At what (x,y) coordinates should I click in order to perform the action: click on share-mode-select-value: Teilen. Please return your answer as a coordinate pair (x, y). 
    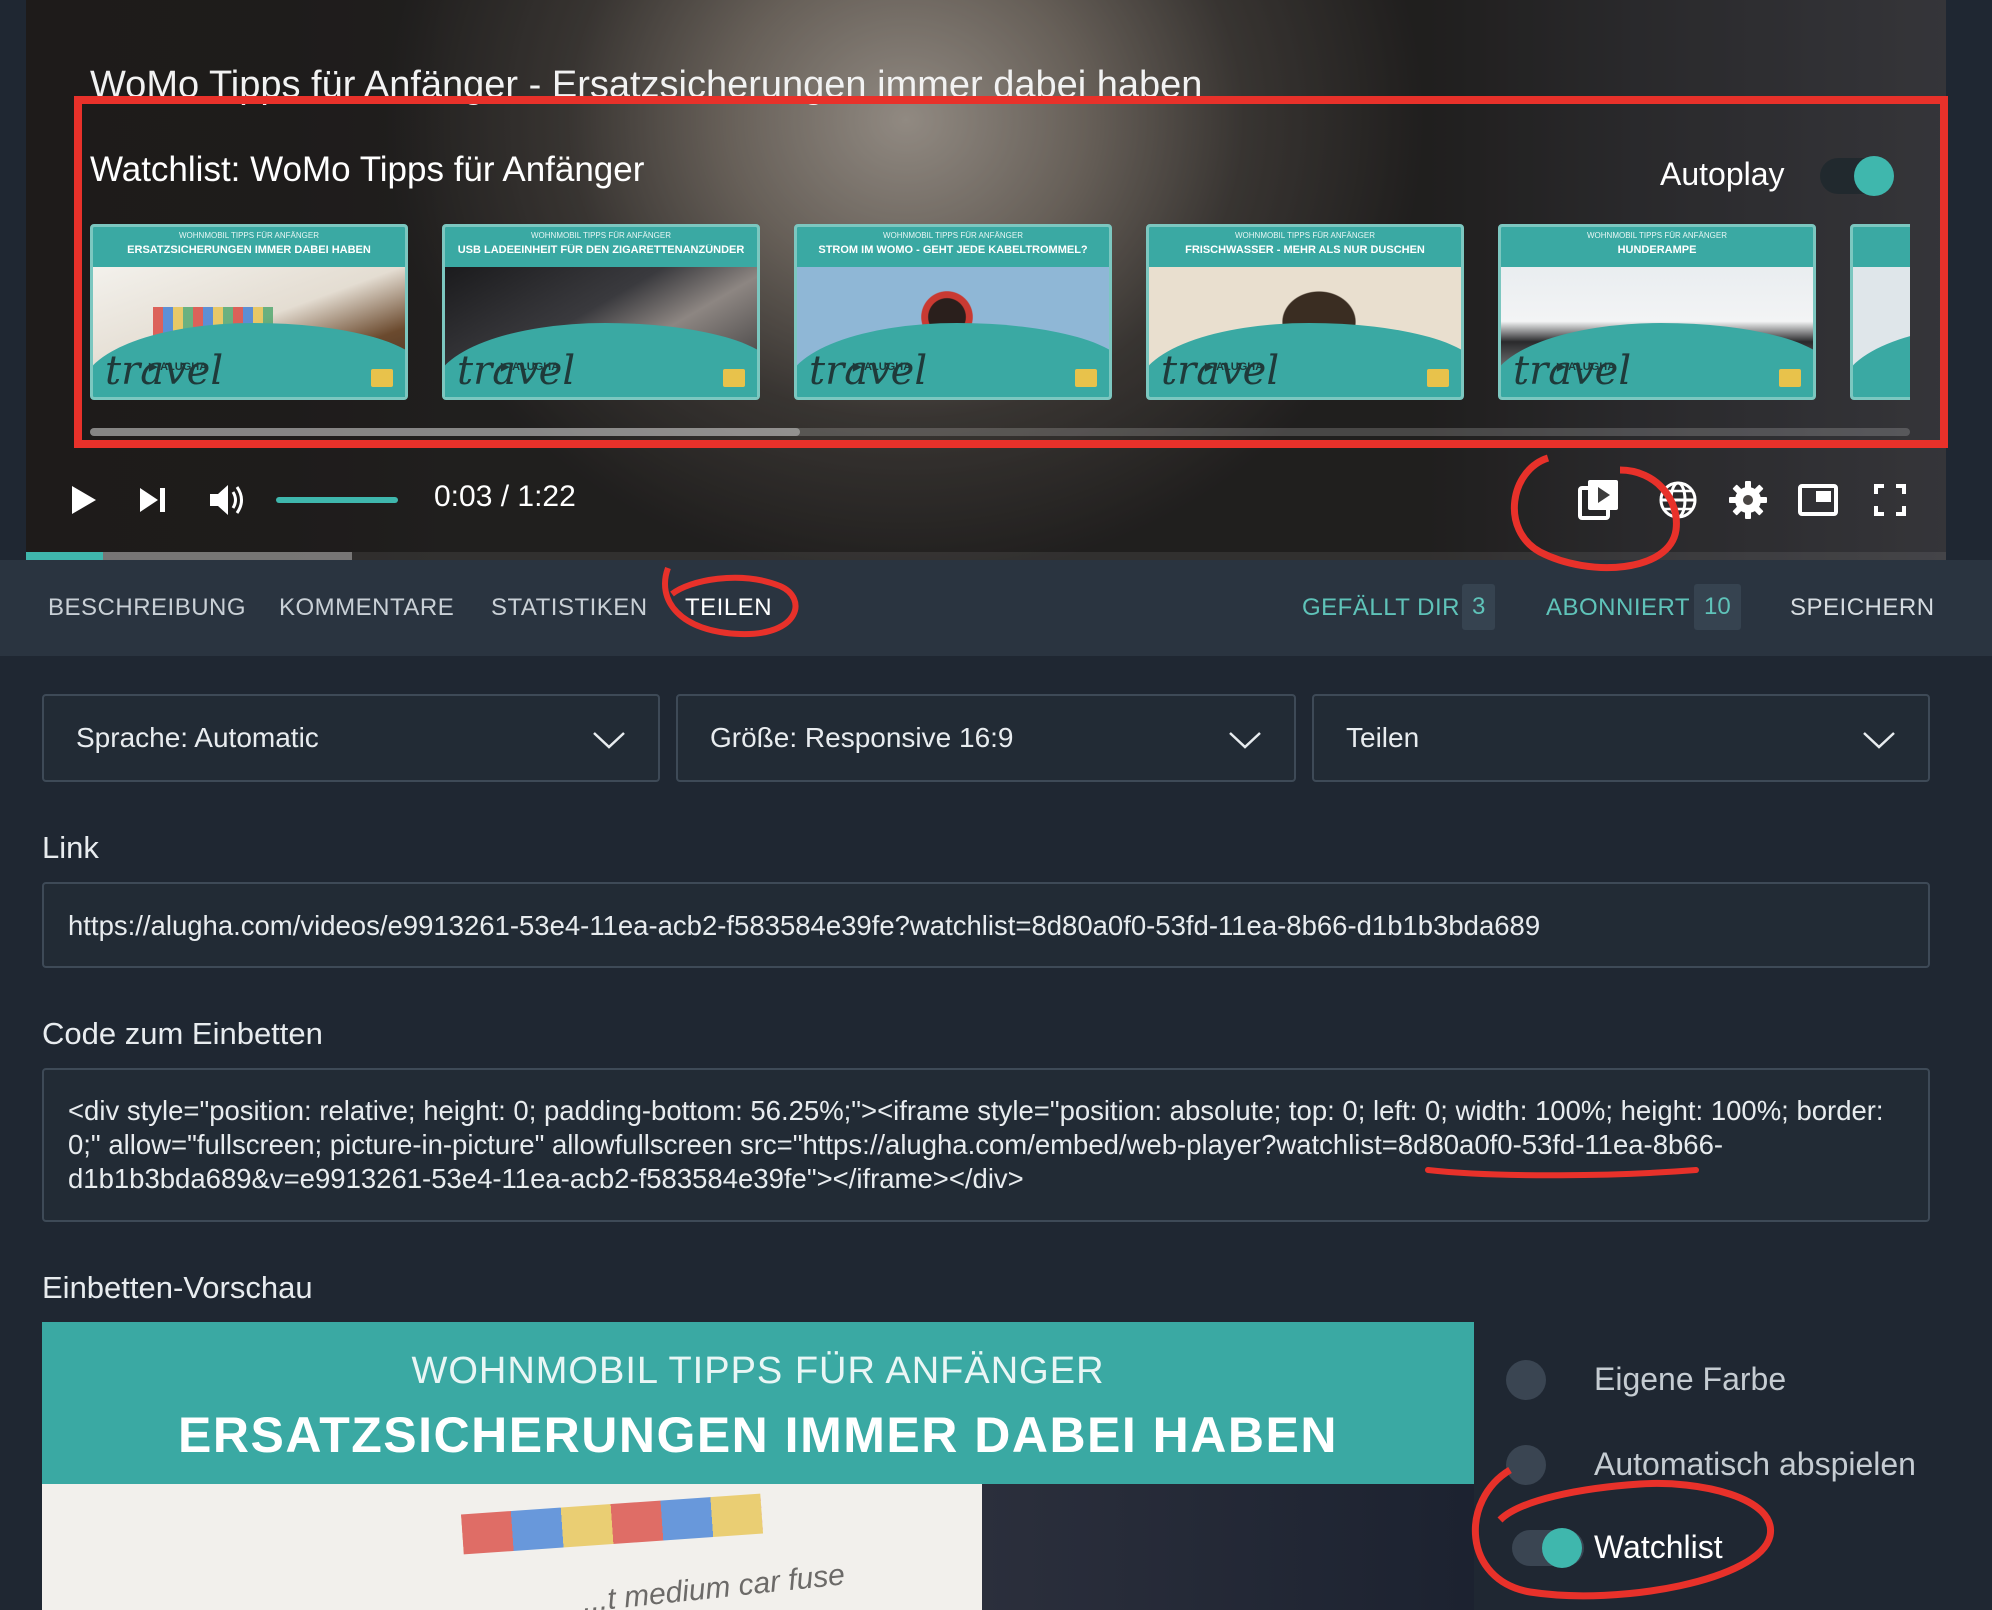
    Looking at the image, I should click on (1383, 737).